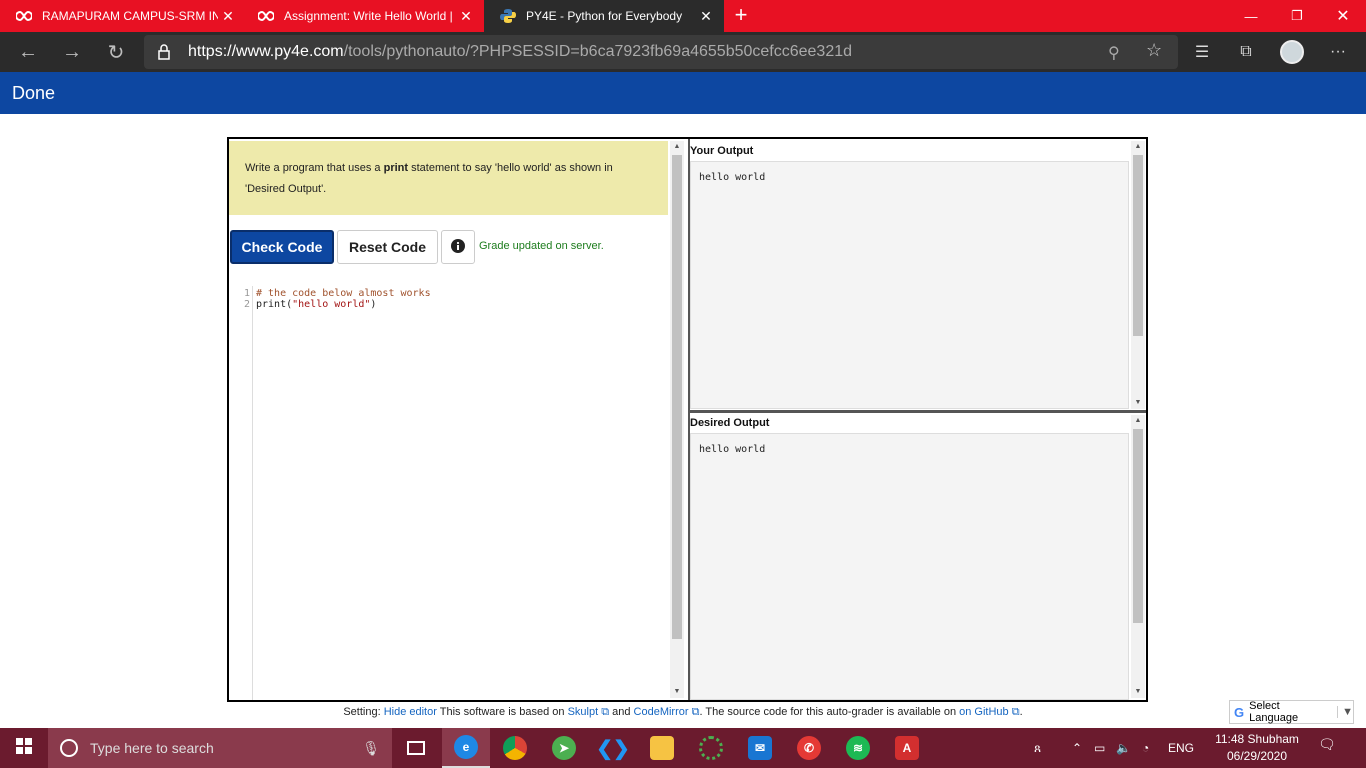  I want to click on language-indicator: ENG, so click(1181, 748).